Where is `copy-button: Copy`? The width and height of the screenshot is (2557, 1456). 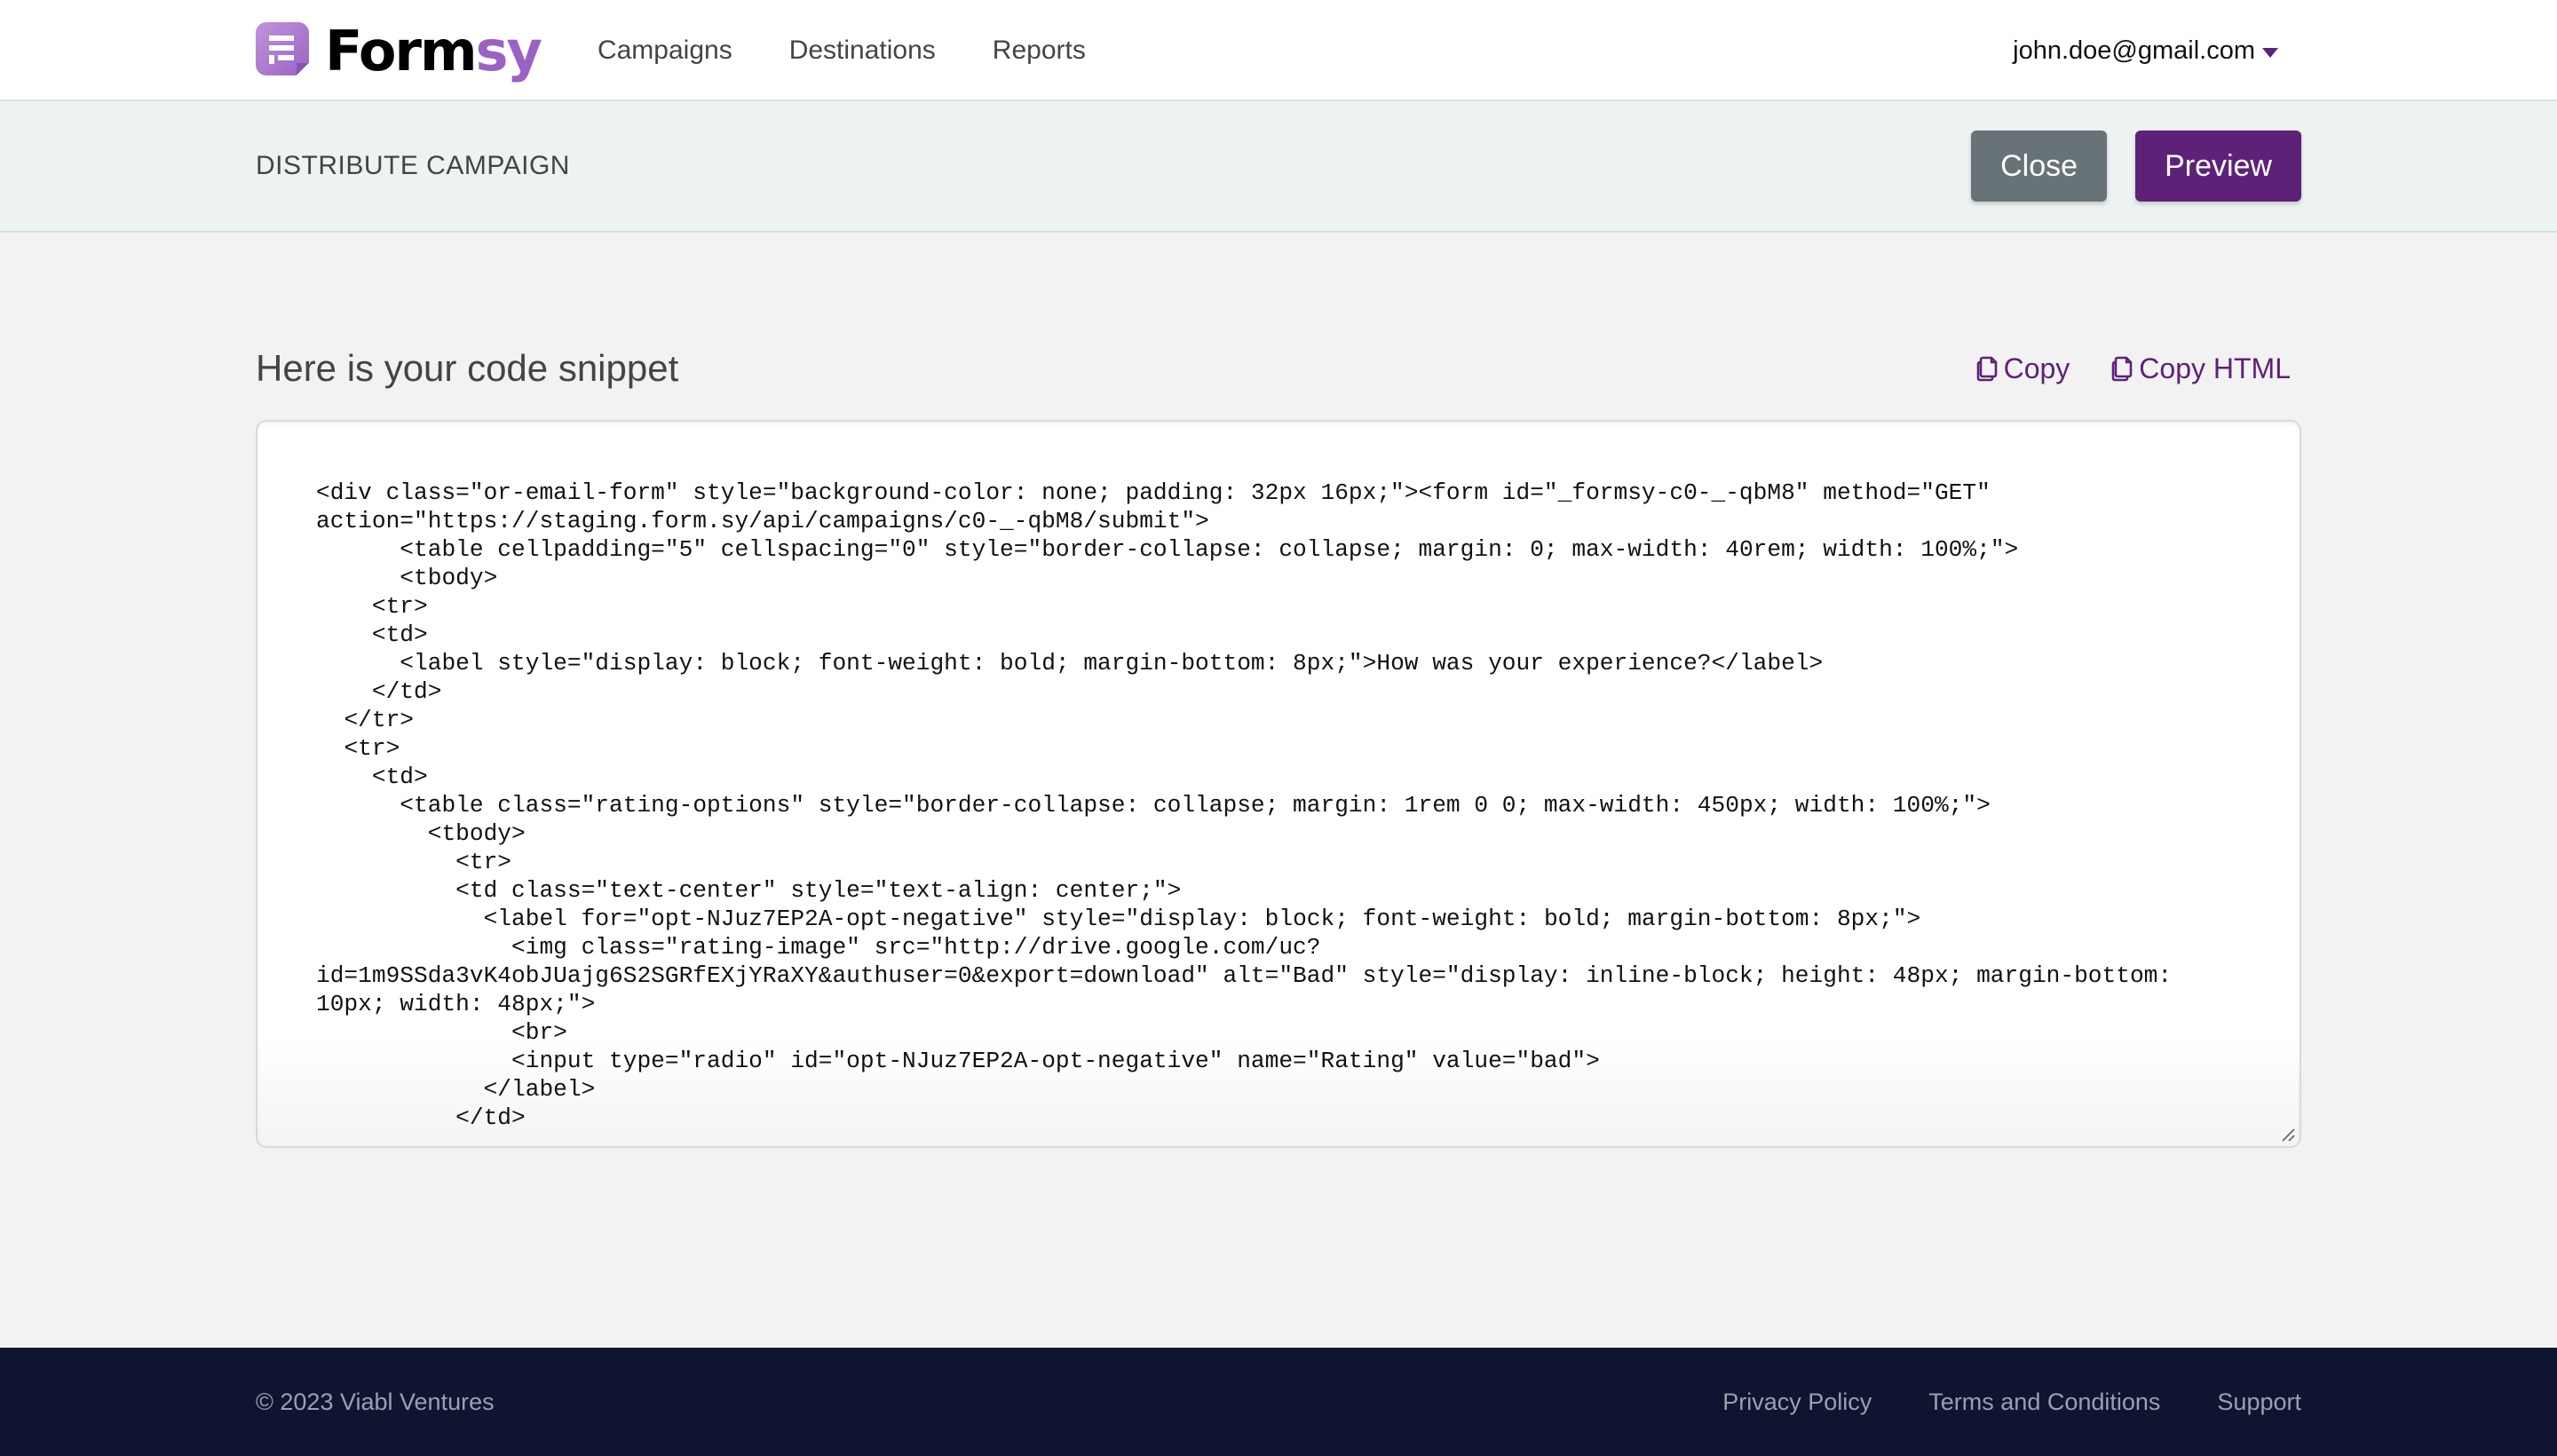 copy-button: Copy is located at coordinates (2022, 368).